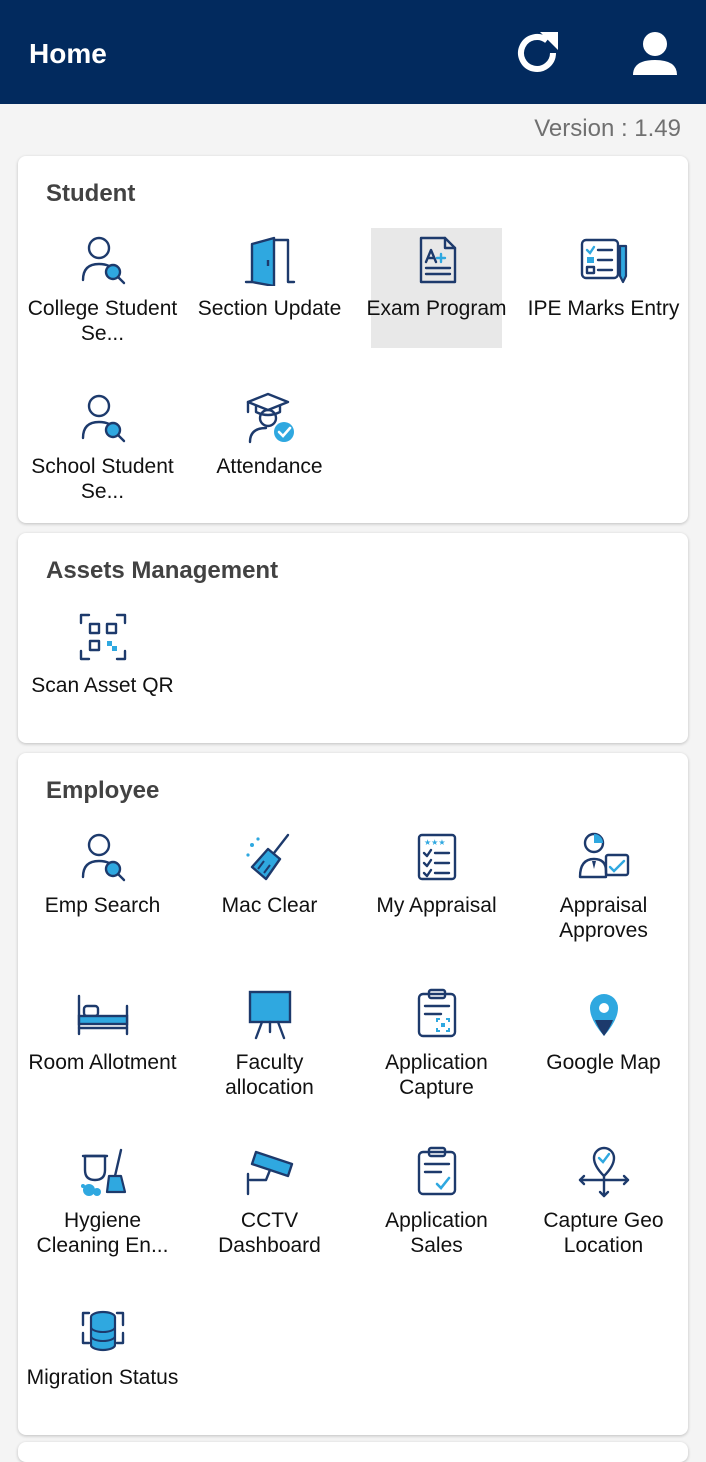 The width and height of the screenshot is (706, 1462). Describe the element at coordinates (603, 1200) in the screenshot. I see `tile-capture-geo-location: Capture Geo Location` at that location.